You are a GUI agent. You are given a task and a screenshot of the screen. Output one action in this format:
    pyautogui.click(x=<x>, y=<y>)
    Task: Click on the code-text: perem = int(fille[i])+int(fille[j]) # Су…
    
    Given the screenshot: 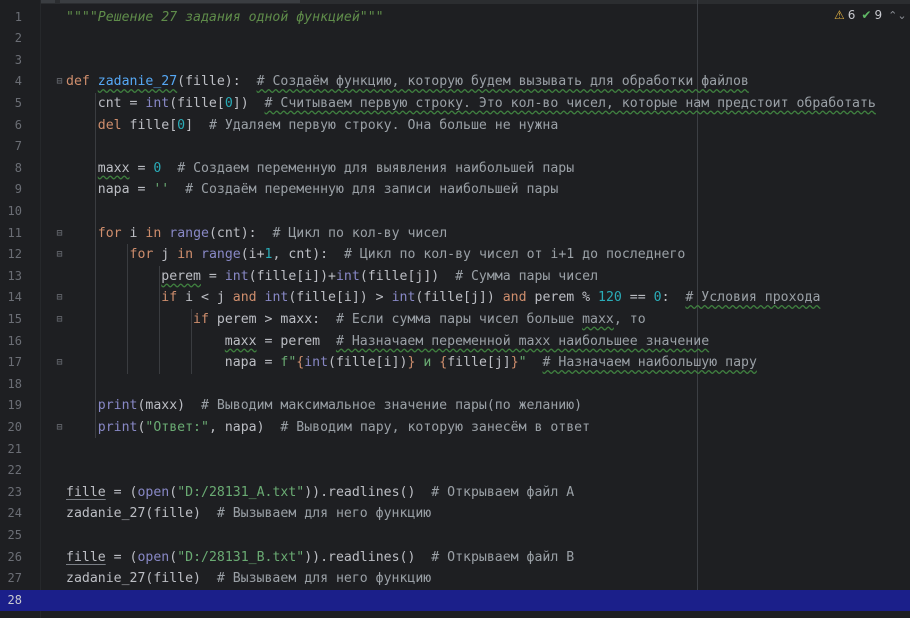 What is the action you would take?
    pyautogui.click(x=332, y=277)
    